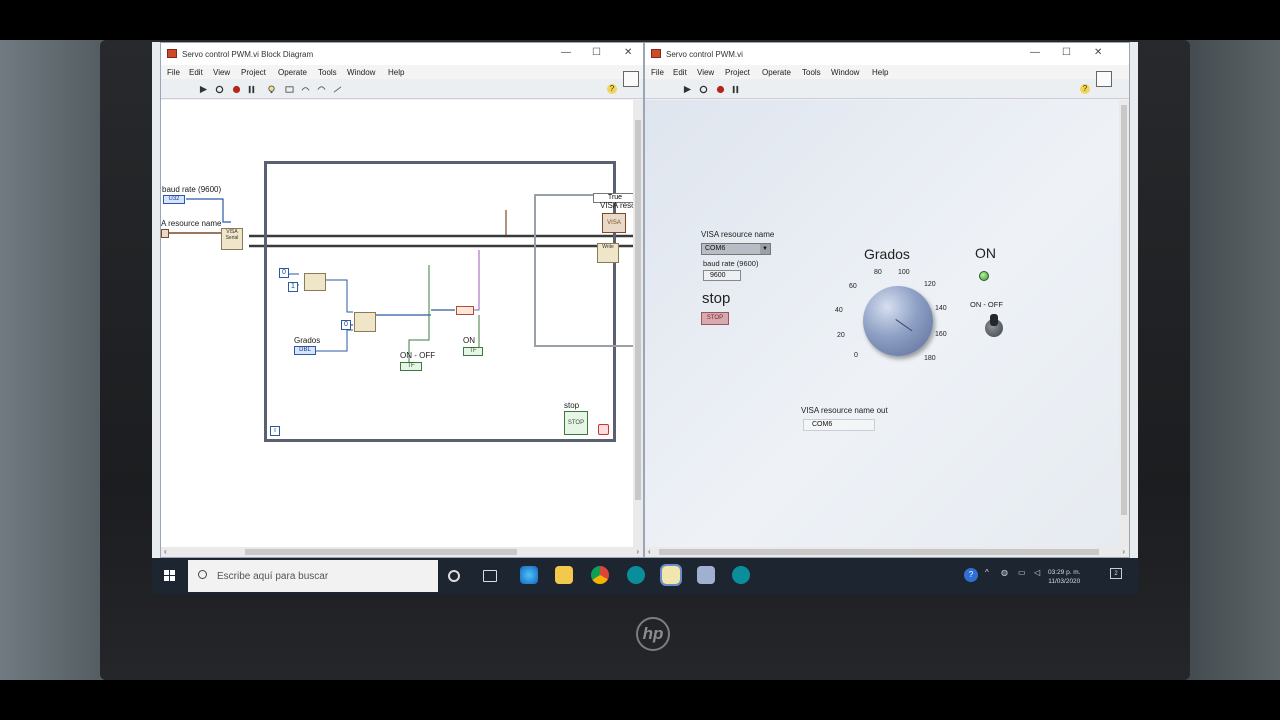  I want to click on arduino-serial-icon, so click(741, 575).